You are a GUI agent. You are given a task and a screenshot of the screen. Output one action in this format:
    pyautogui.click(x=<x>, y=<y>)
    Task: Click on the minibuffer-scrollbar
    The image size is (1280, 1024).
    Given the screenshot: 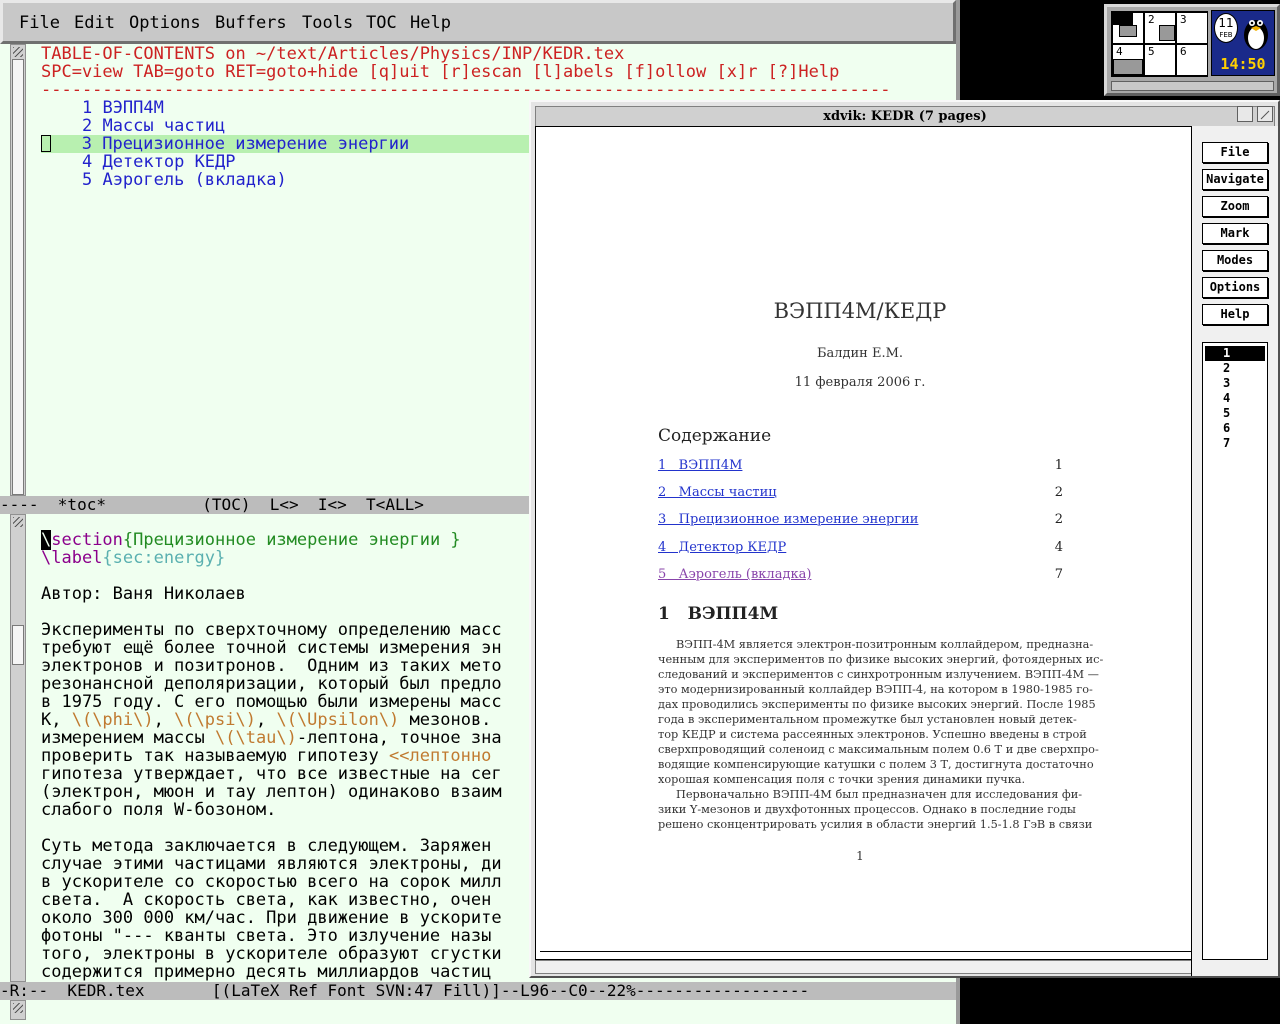 What is the action you would take?
    pyautogui.click(x=18, y=1010)
    